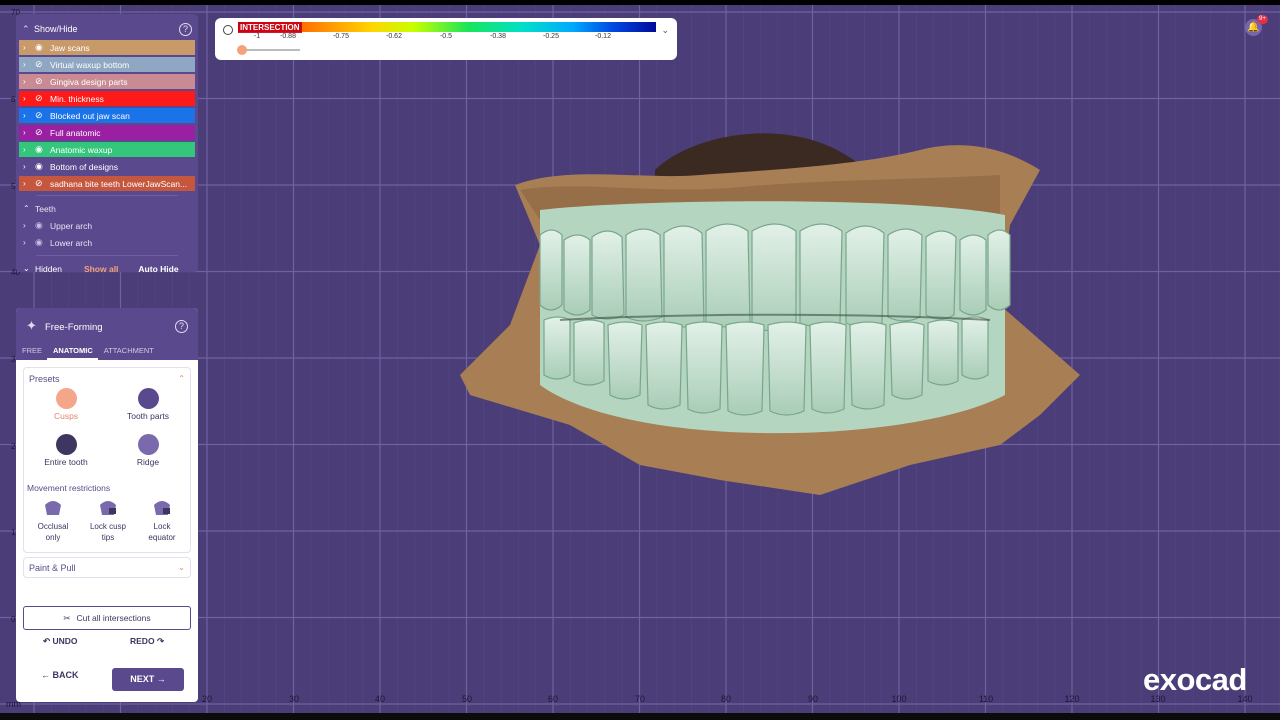 The image size is (1280, 720). What do you see at coordinates (107, 29) in the screenshot?
I see `show-hide-header: ⌃ Show/Hide ?` at bounding box center [107, 29].